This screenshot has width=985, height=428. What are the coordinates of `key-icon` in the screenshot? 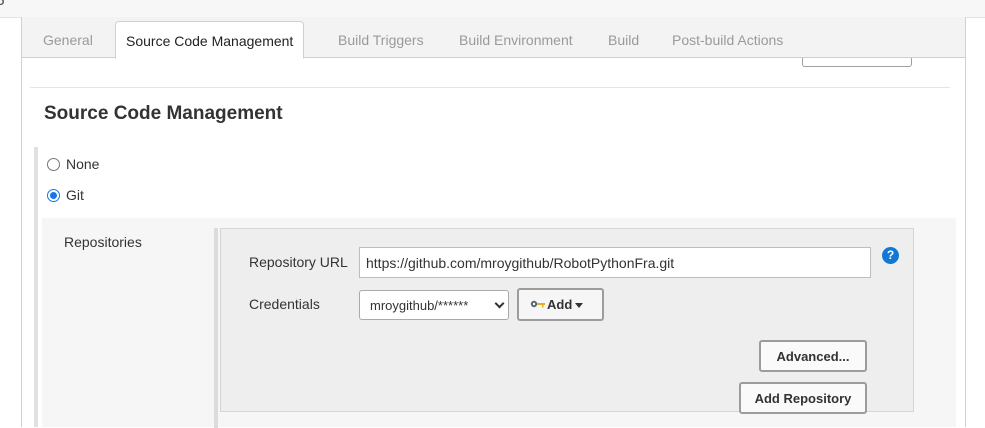 It's located at (537, 304).